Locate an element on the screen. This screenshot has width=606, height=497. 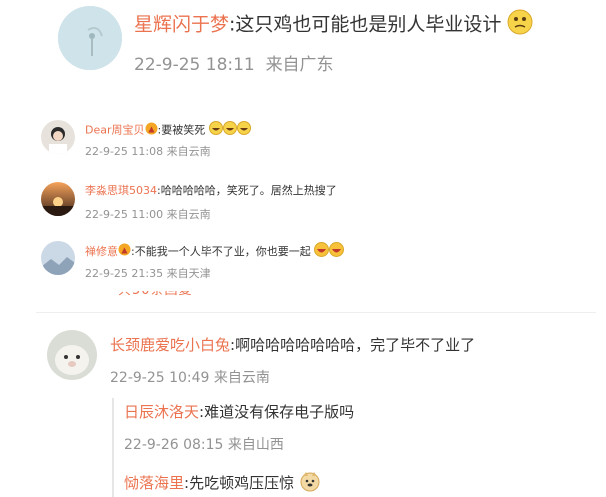
comment-text: :这只鸡也可能也是别人毕业设计 is located at coordinates (365, 24).